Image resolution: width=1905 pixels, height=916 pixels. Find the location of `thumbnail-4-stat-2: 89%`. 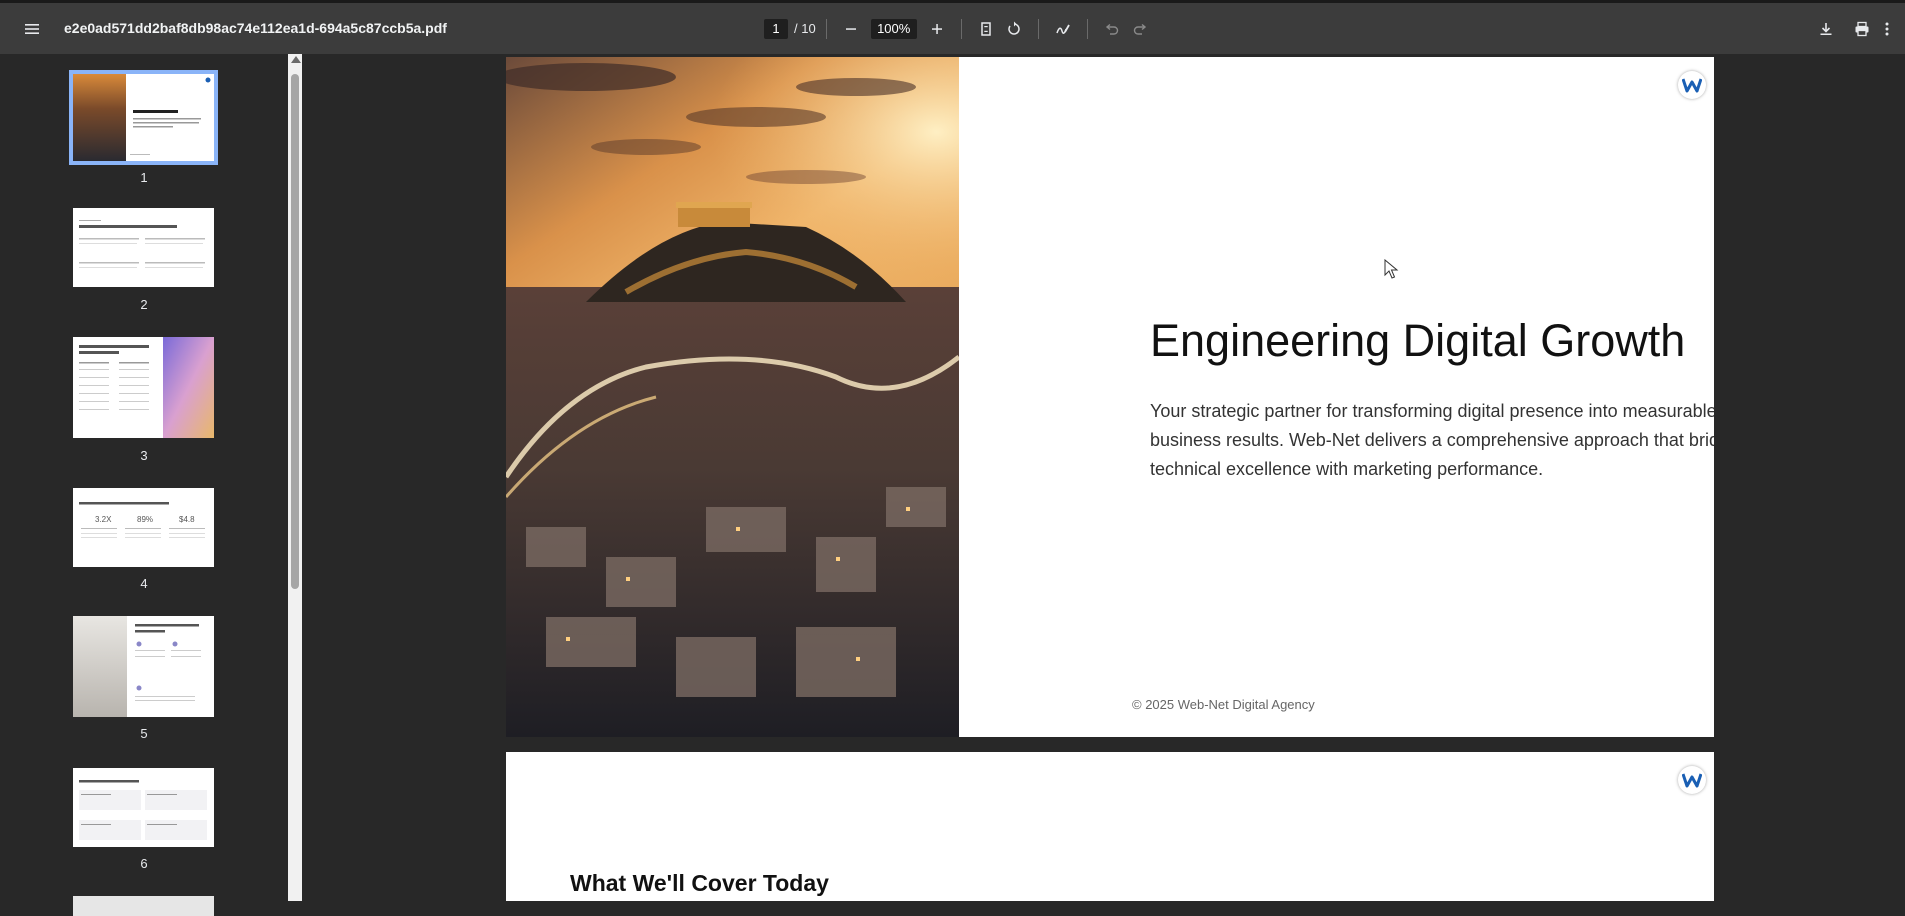

thumbnail-4-stat-2: 89% is located at coordinates (145, 519).